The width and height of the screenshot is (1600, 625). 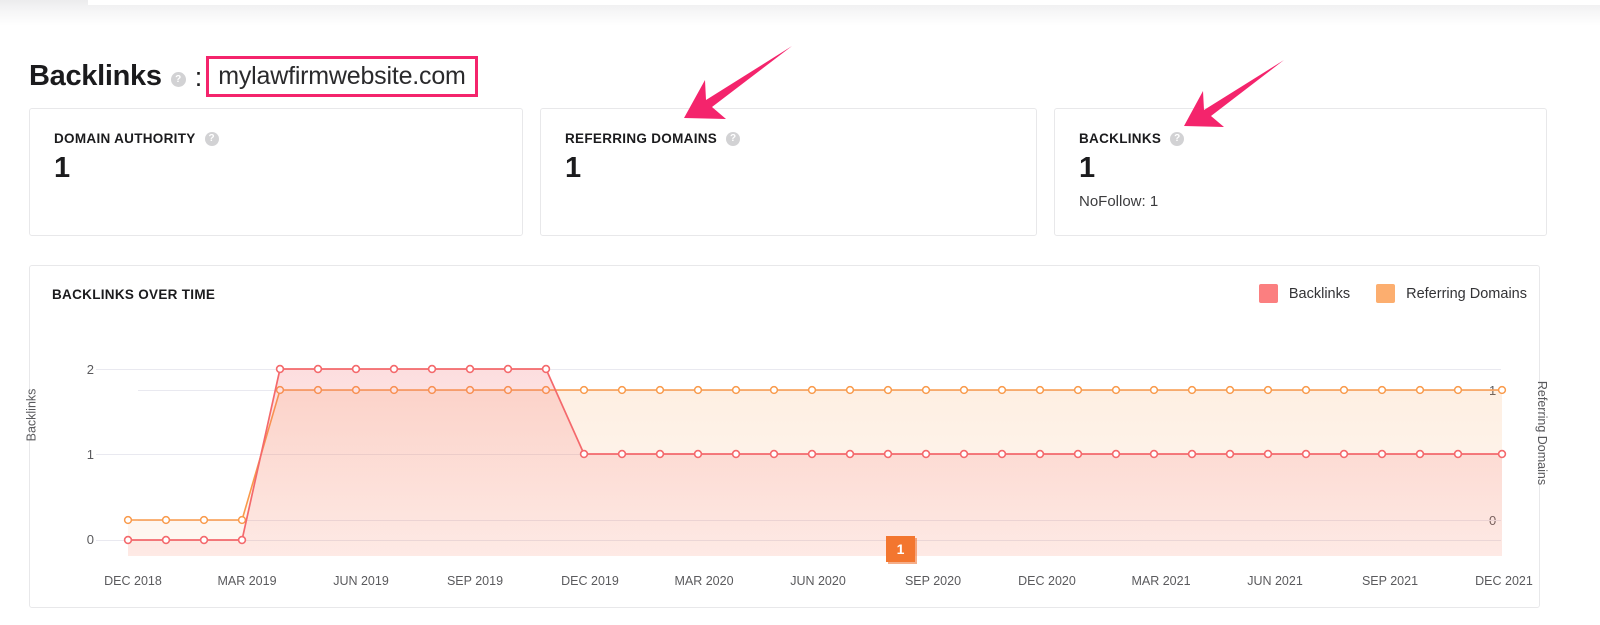 I want to click on x-tick-label: MAR 2021, so click(x=1161, y=581).